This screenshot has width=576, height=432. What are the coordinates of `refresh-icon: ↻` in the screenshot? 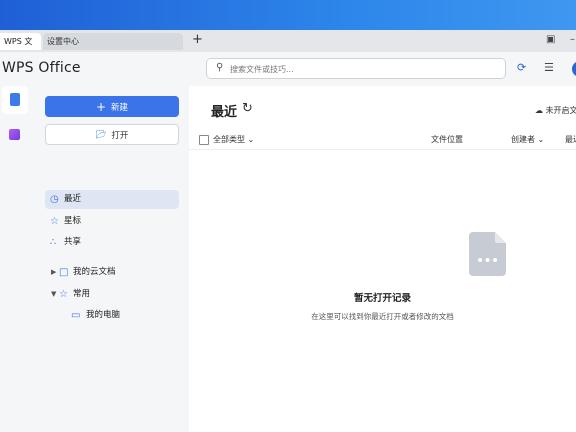 It's located at (247, 108).